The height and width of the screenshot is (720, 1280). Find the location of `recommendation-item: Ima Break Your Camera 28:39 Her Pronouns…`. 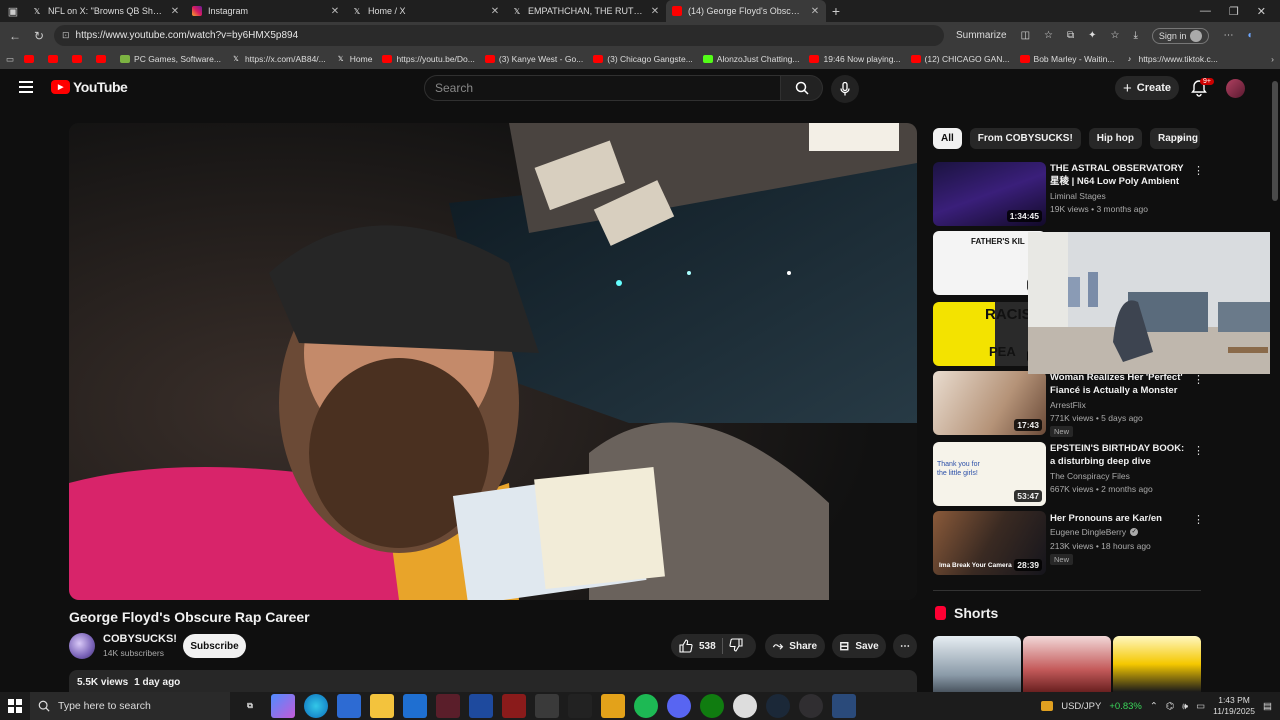

recommendation-item: Ima Break Your Camera 28:39 Her Pronouns… is located at coordinates (1068, 543).